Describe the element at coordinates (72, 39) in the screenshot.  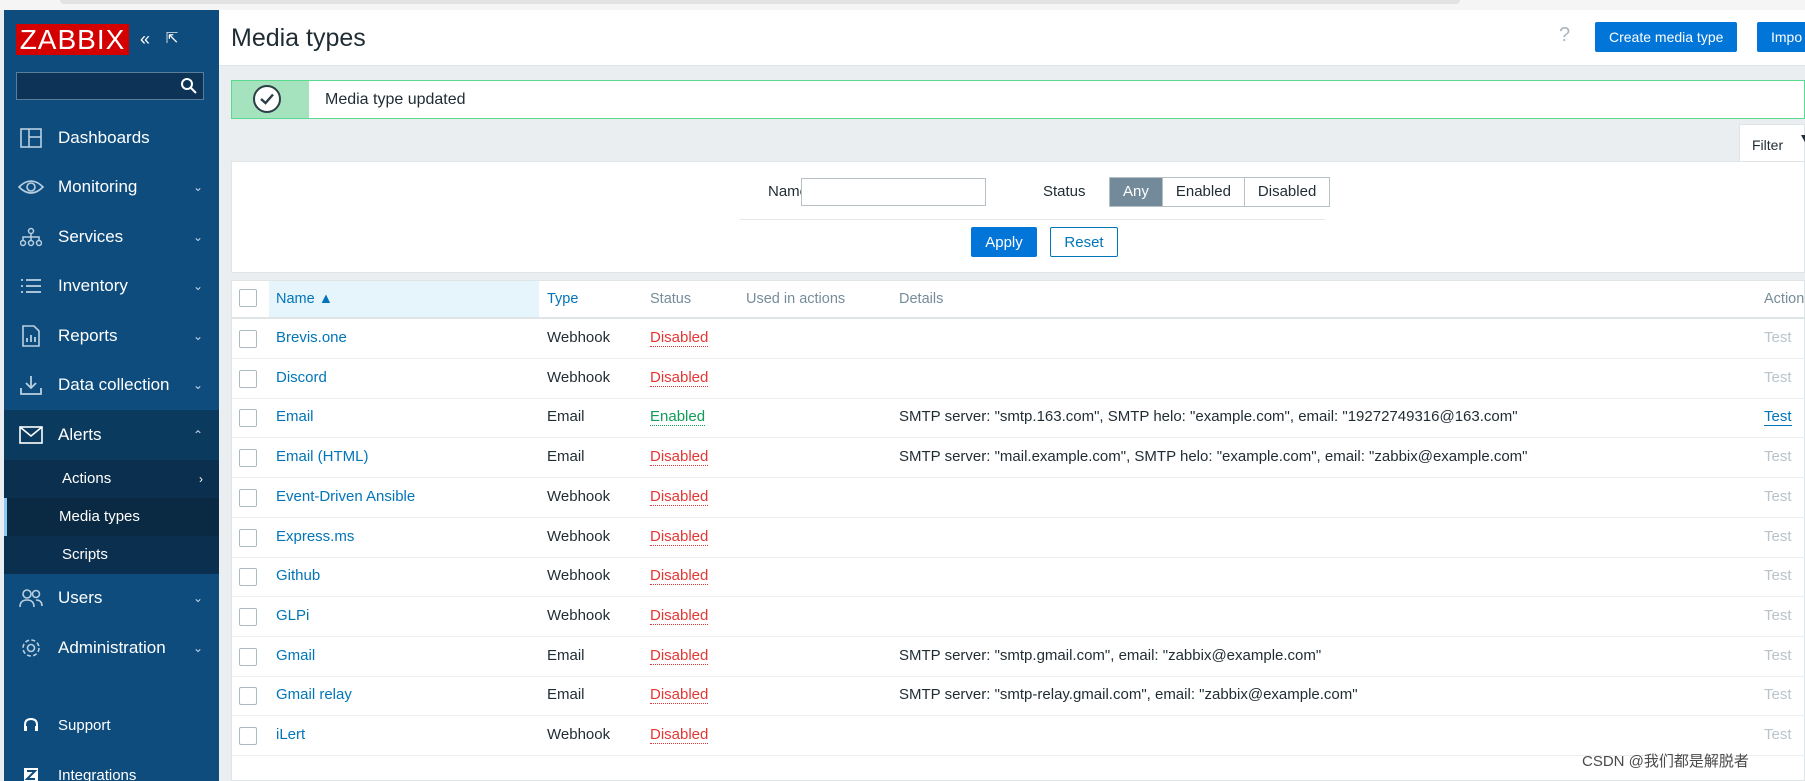
I see `zabbix-logo: ZABBIX` at that location.